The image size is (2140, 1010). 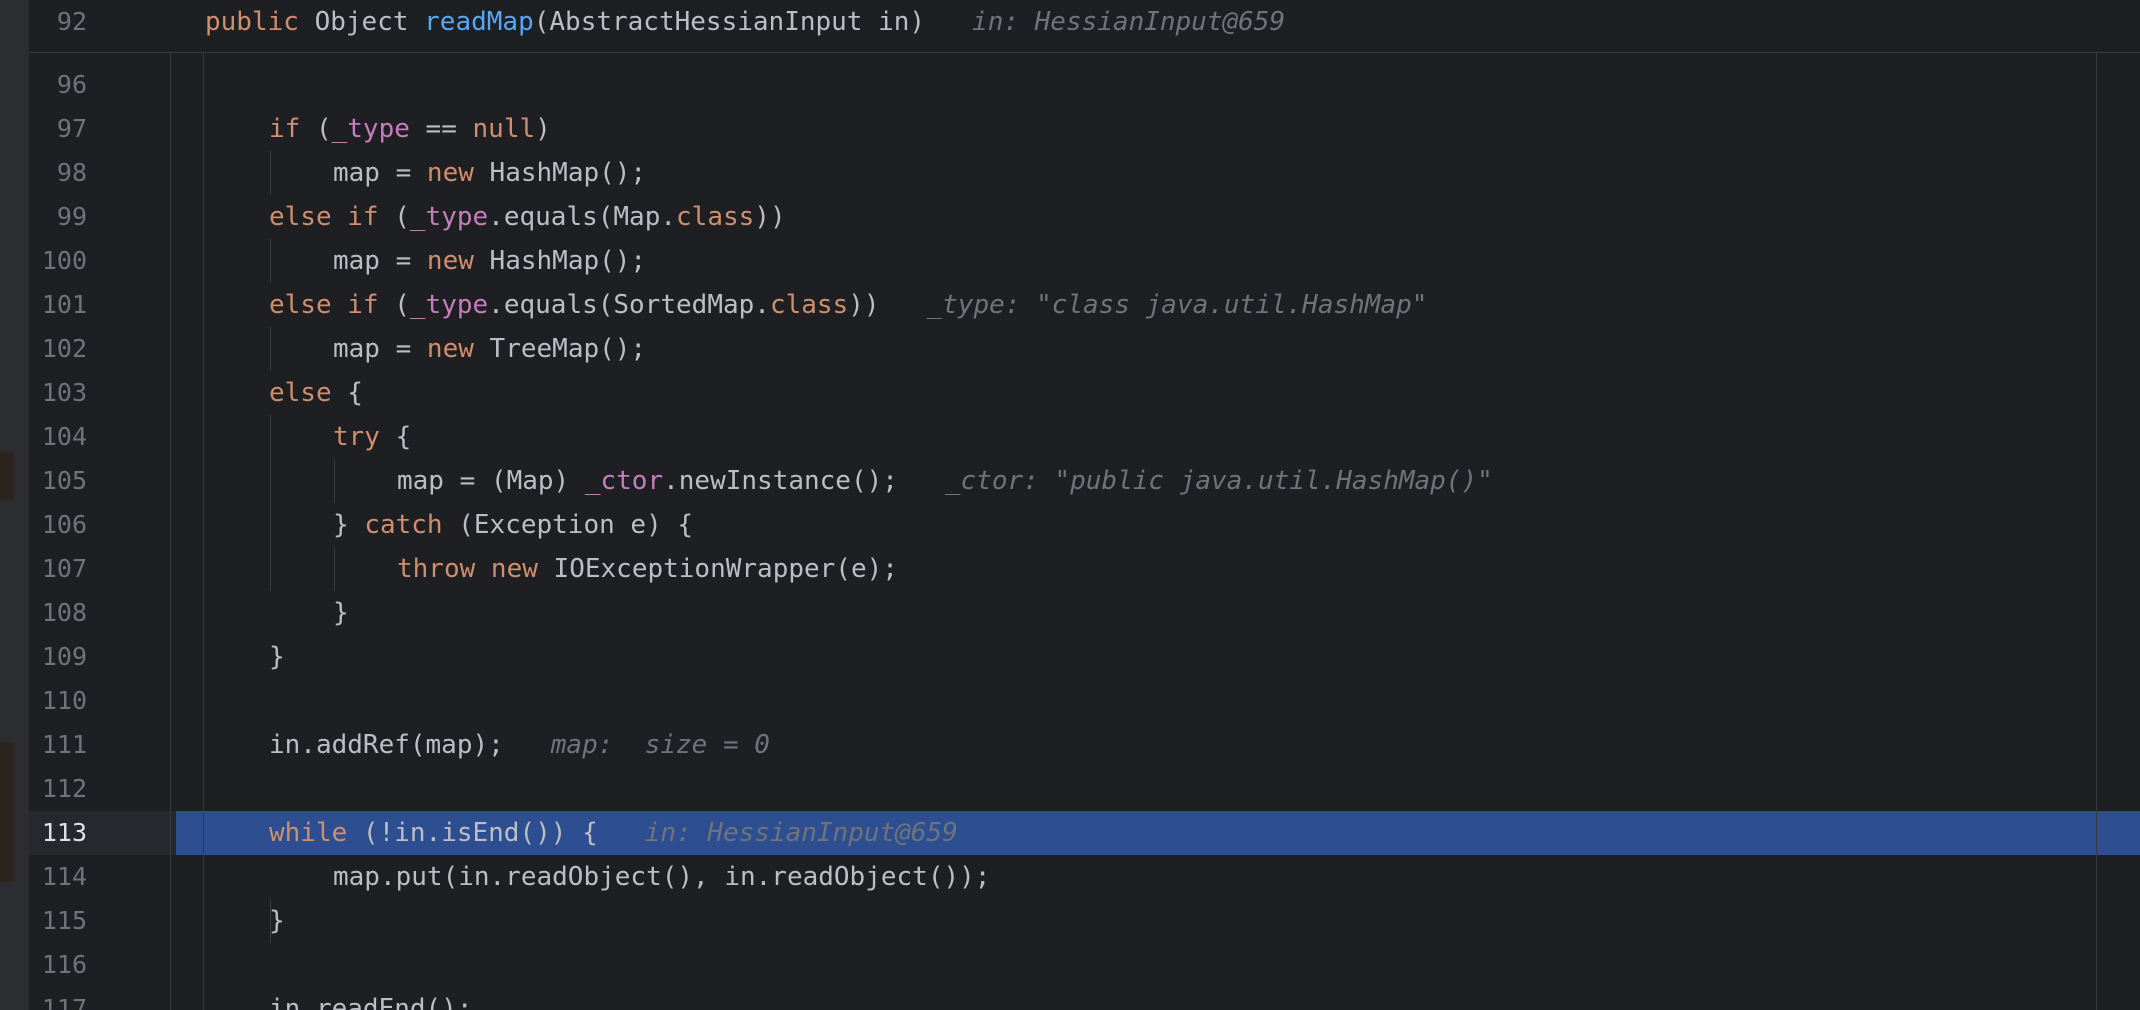 What do you see at coordinates (475, 569) in the screenshot?
I see `code-token: throw new` at bounding box center [475, 569].